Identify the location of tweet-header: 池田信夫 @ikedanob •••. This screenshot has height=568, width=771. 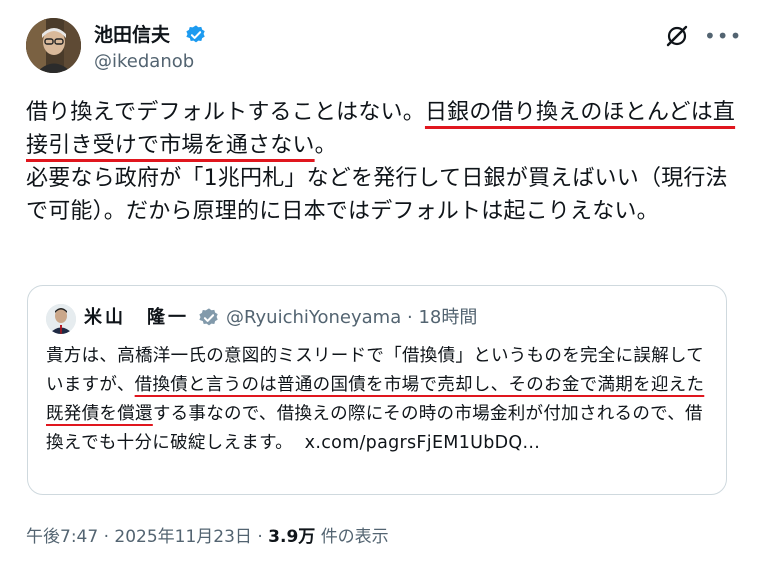
(386, 48).